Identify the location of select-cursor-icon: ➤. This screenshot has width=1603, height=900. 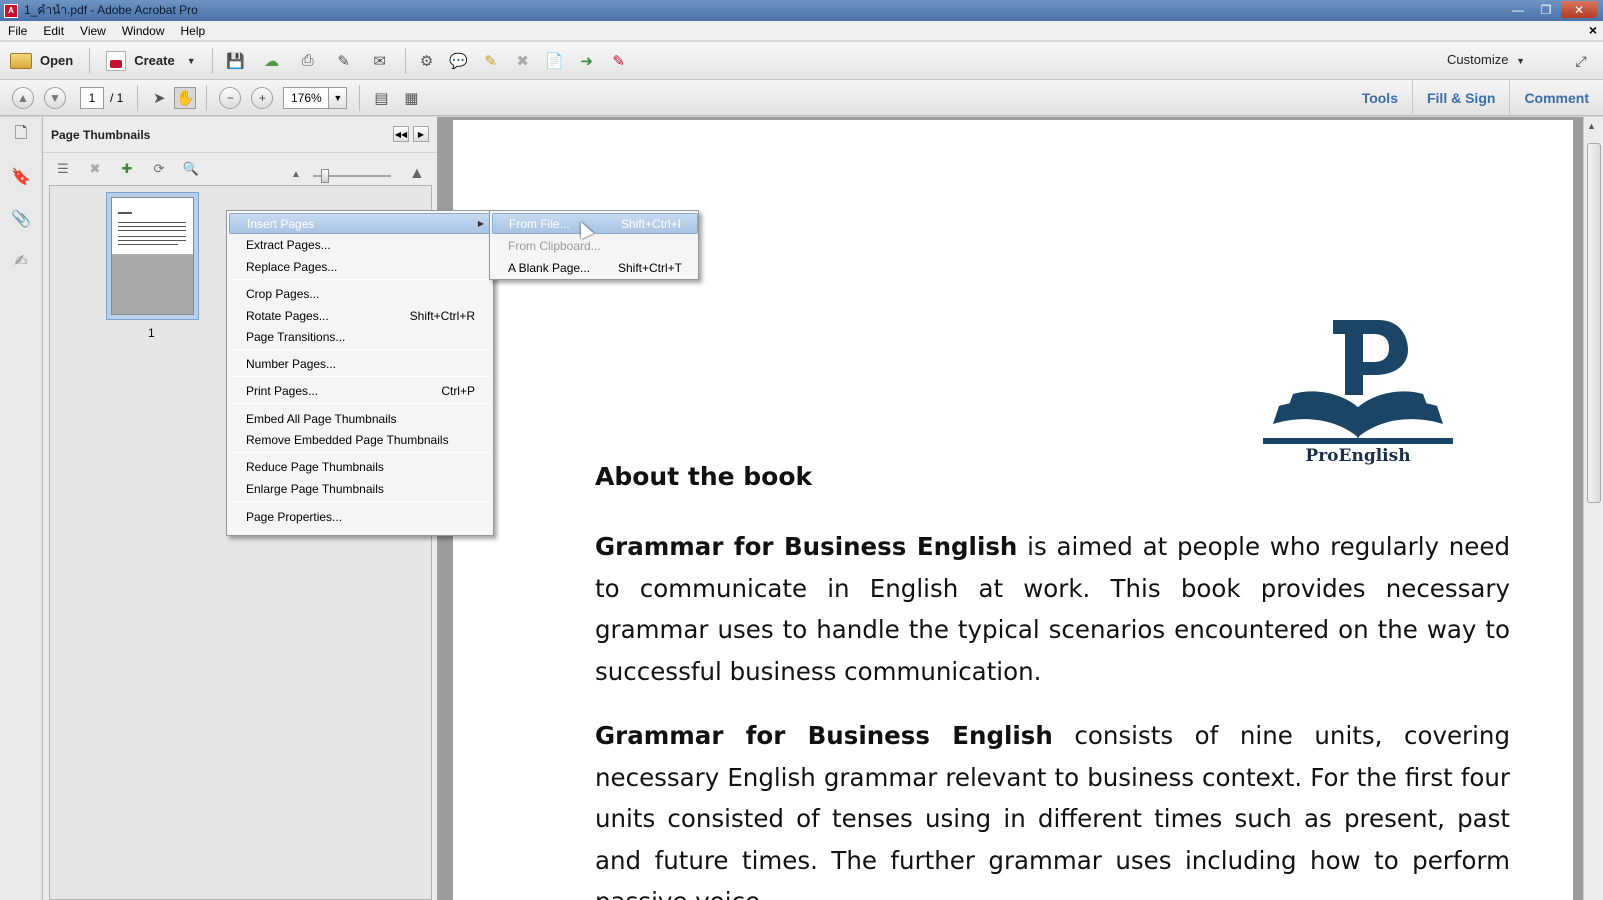
(159, 98).